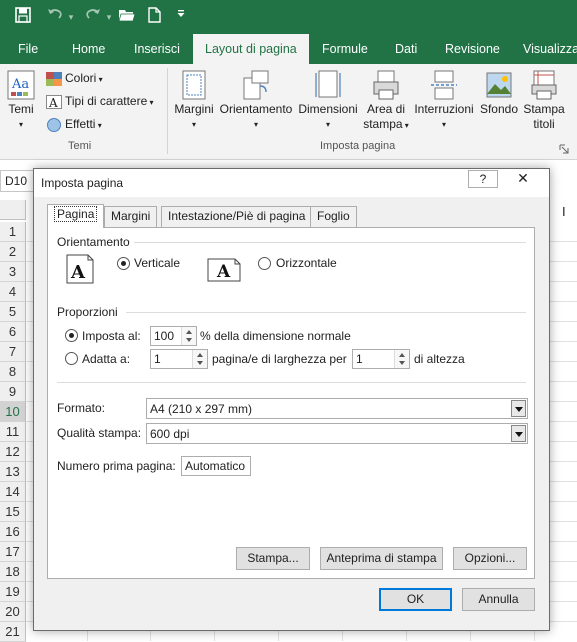 This screenshot has width=577, height=642. I want to click on tab-home: Home, so click(88, 49).